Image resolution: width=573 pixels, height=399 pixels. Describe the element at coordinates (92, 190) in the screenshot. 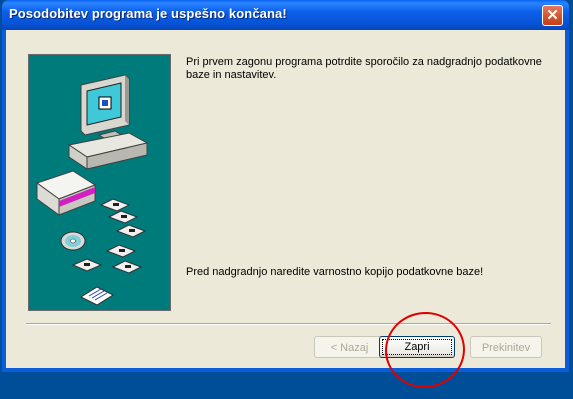

I see `computer-disks-icon` at that location.